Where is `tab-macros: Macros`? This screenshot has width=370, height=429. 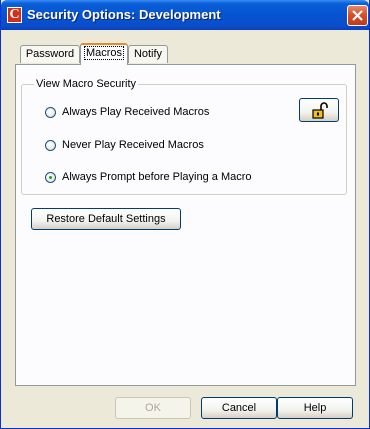
tab-macros: Macros is located at coordinates (104, 54).